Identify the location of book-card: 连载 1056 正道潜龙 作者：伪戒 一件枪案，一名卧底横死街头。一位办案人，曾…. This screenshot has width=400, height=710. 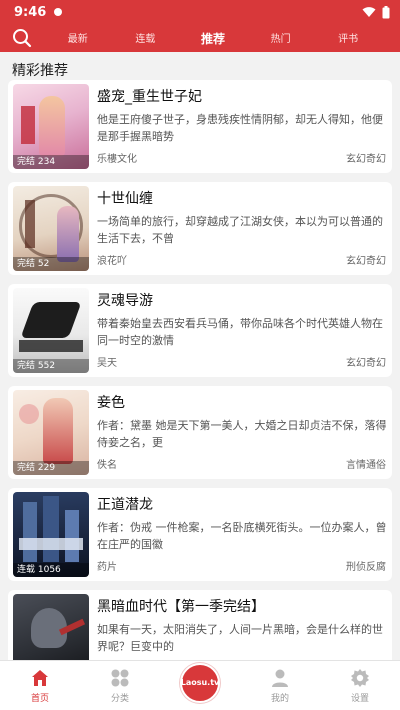
(200, 534).